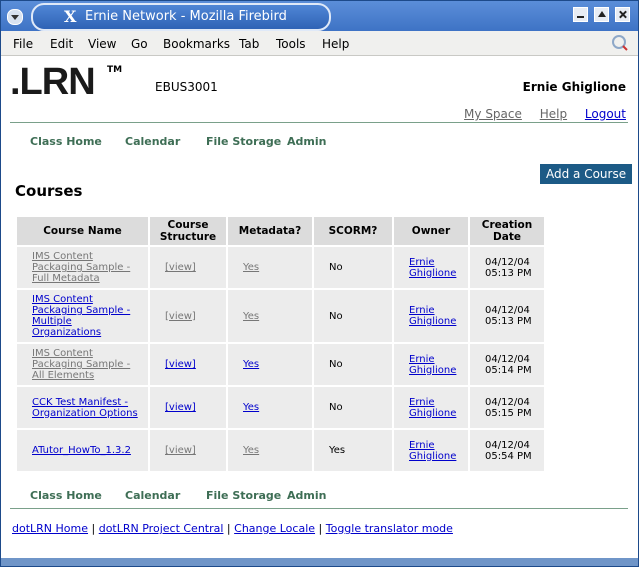  I want to click on top-links: My Space Help Logout, so click(538, 114).